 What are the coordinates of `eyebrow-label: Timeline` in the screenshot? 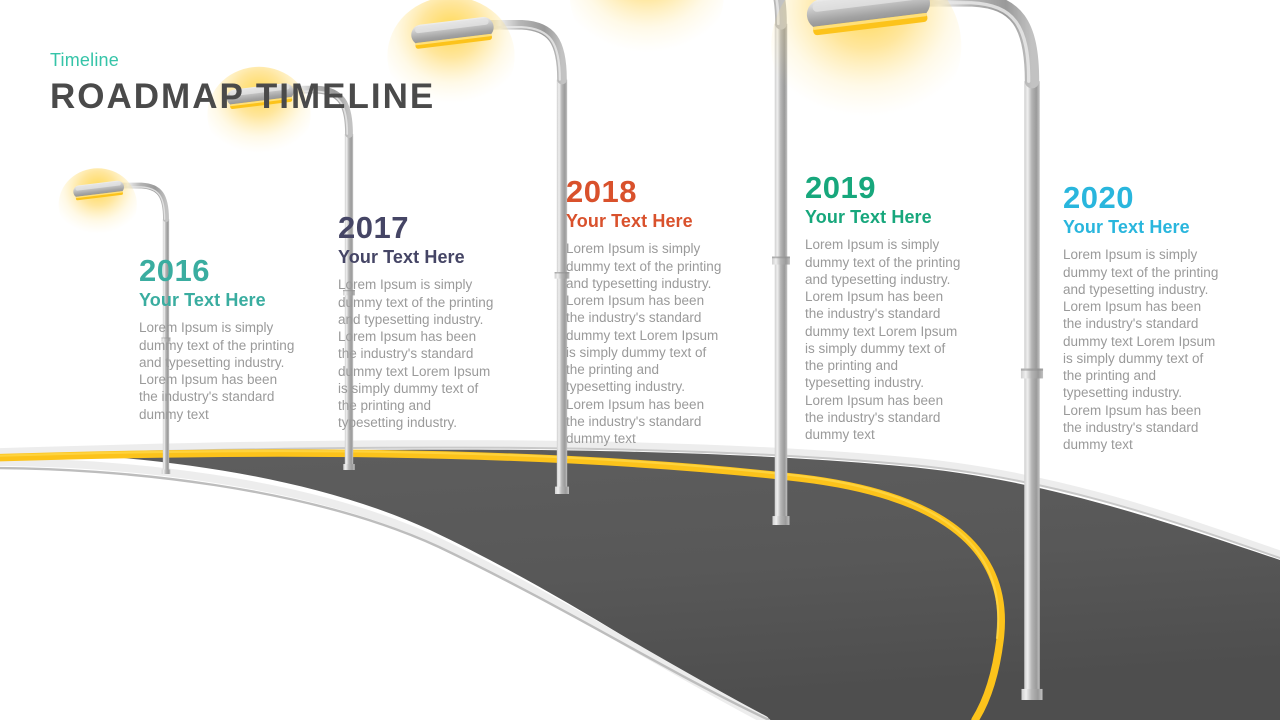 It's located at (84, 60).